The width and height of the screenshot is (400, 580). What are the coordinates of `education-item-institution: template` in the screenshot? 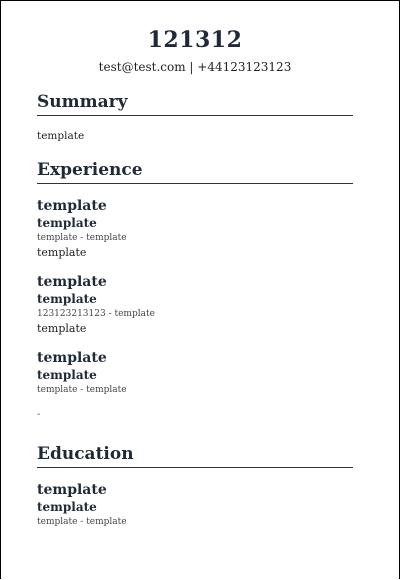 It's located at (67, 507).